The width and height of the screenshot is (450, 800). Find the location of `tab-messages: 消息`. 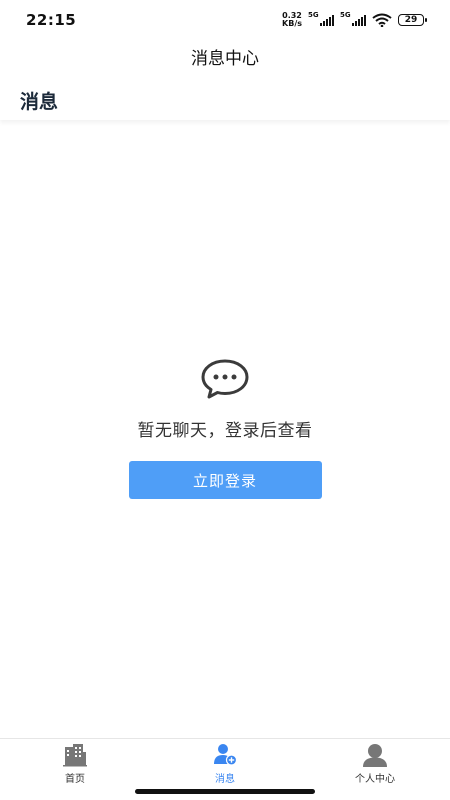

tab-messages: 消息 is located at coordinates (225, 763).